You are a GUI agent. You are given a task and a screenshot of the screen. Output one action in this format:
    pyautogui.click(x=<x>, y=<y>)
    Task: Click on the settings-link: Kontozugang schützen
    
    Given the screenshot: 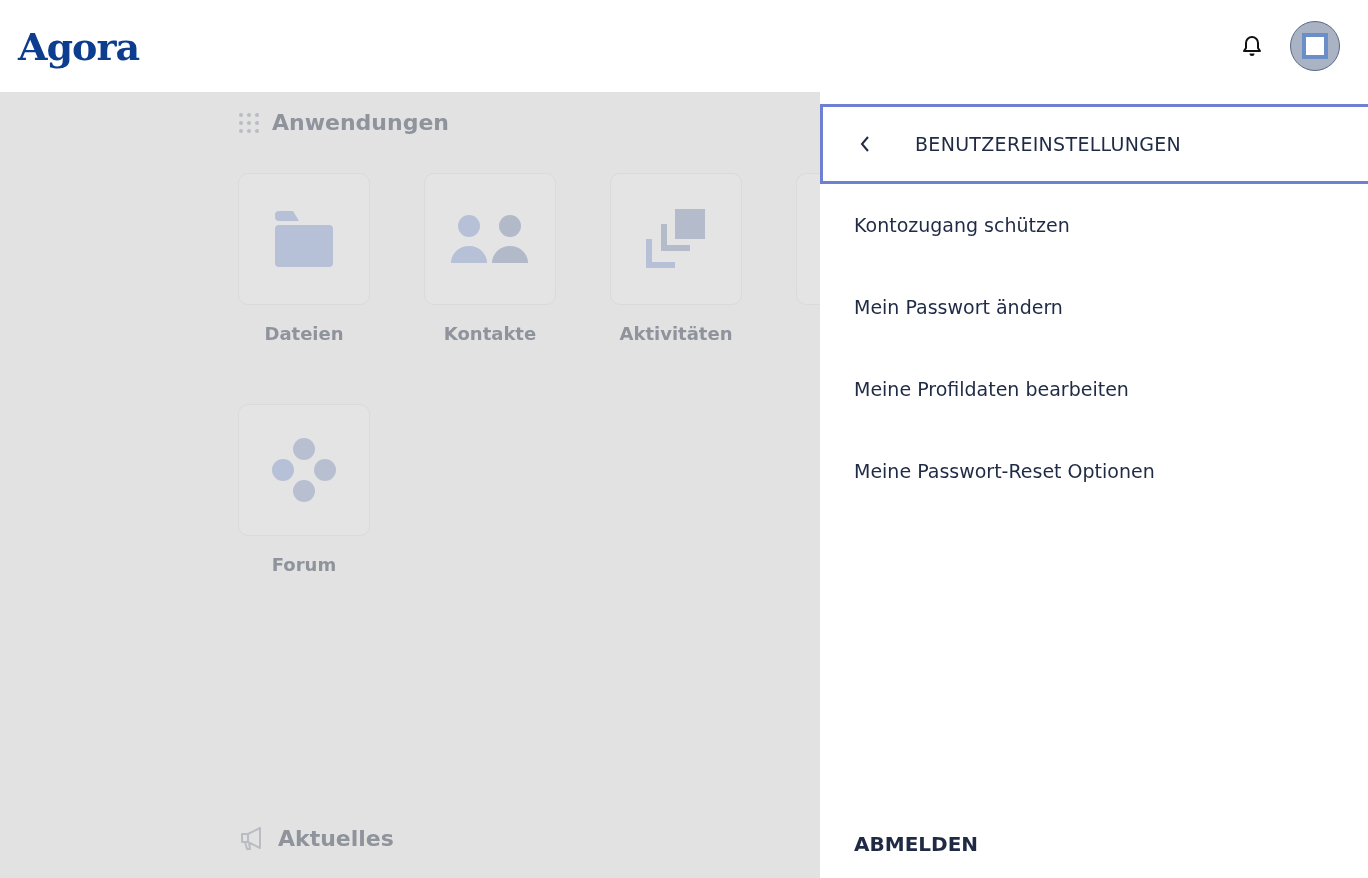 What is the action you would take?
    pyautogui.click(x=962, y=225)
    